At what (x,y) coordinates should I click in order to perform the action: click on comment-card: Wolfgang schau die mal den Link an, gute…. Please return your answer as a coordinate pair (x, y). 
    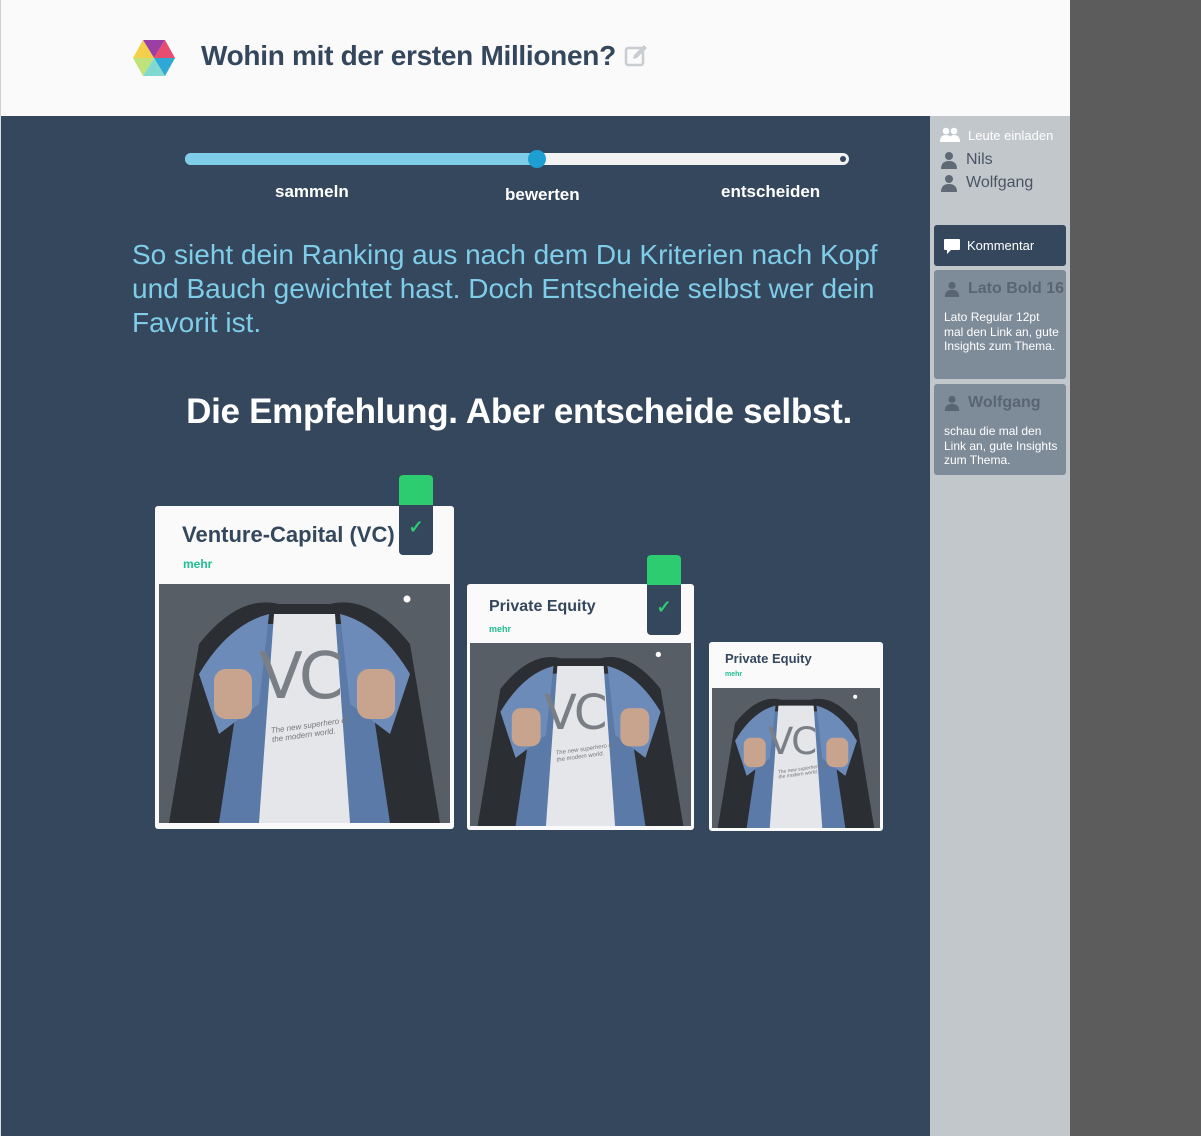
    Looking at the image, I should click on (1000, 429).